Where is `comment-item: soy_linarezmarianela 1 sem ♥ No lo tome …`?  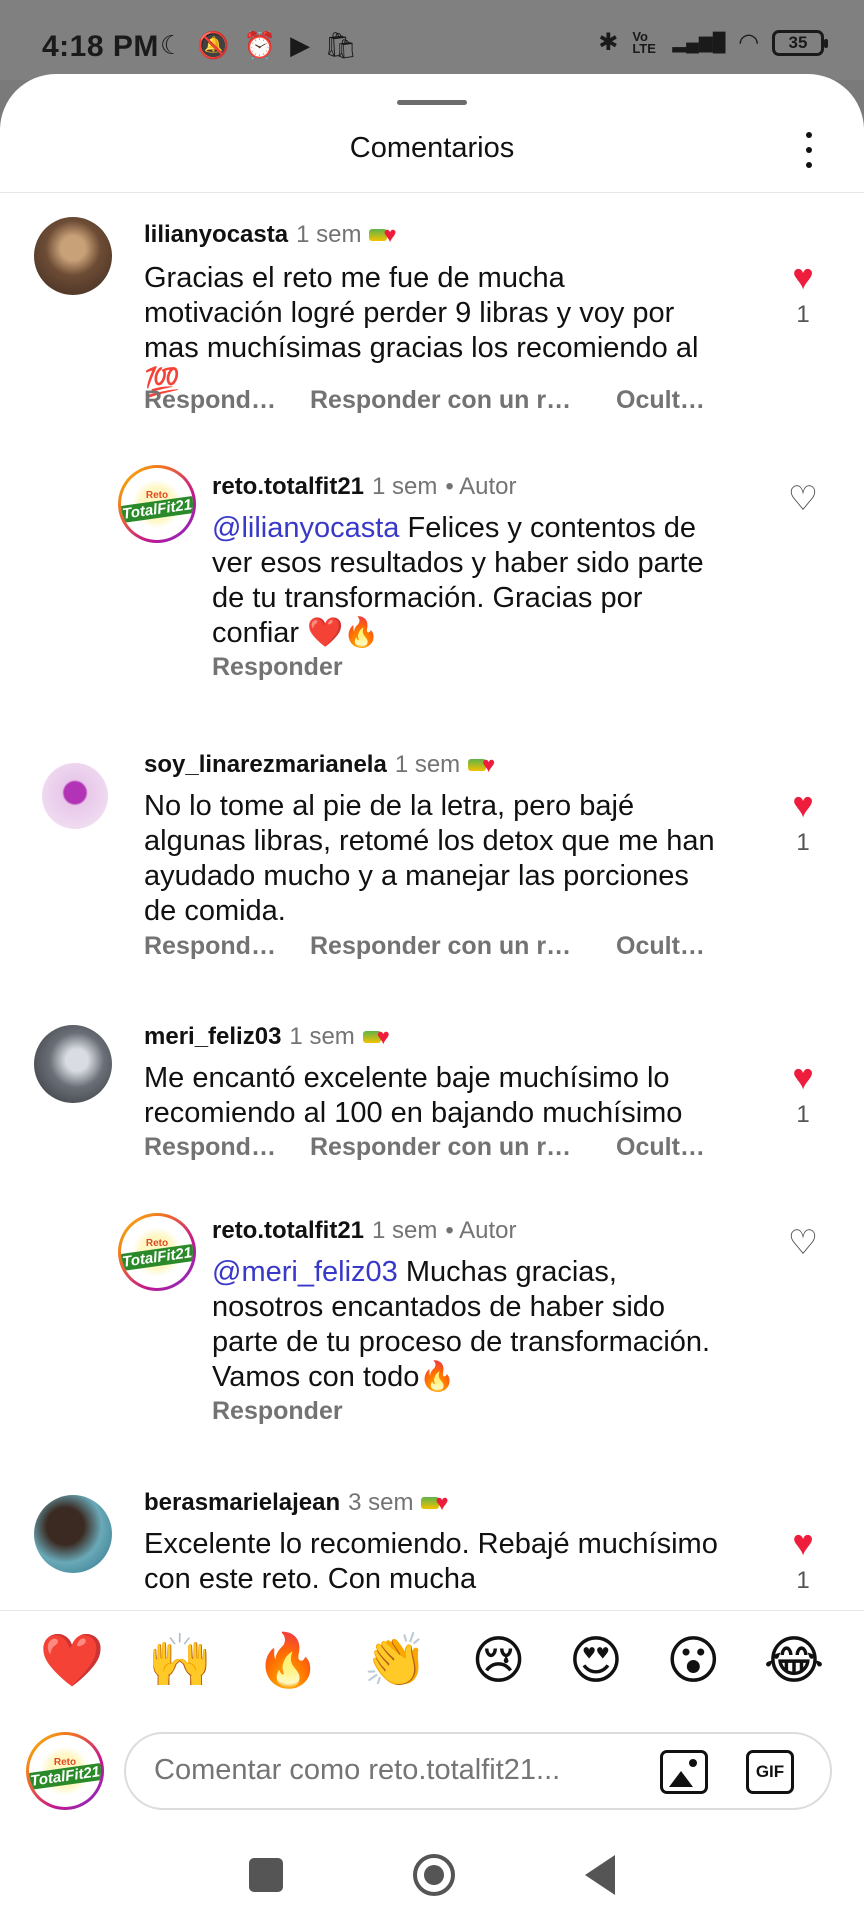
comment-item: soy_linarezmarianela 1 sem ♥ No lo tome … is located at coordinates (432, 854).